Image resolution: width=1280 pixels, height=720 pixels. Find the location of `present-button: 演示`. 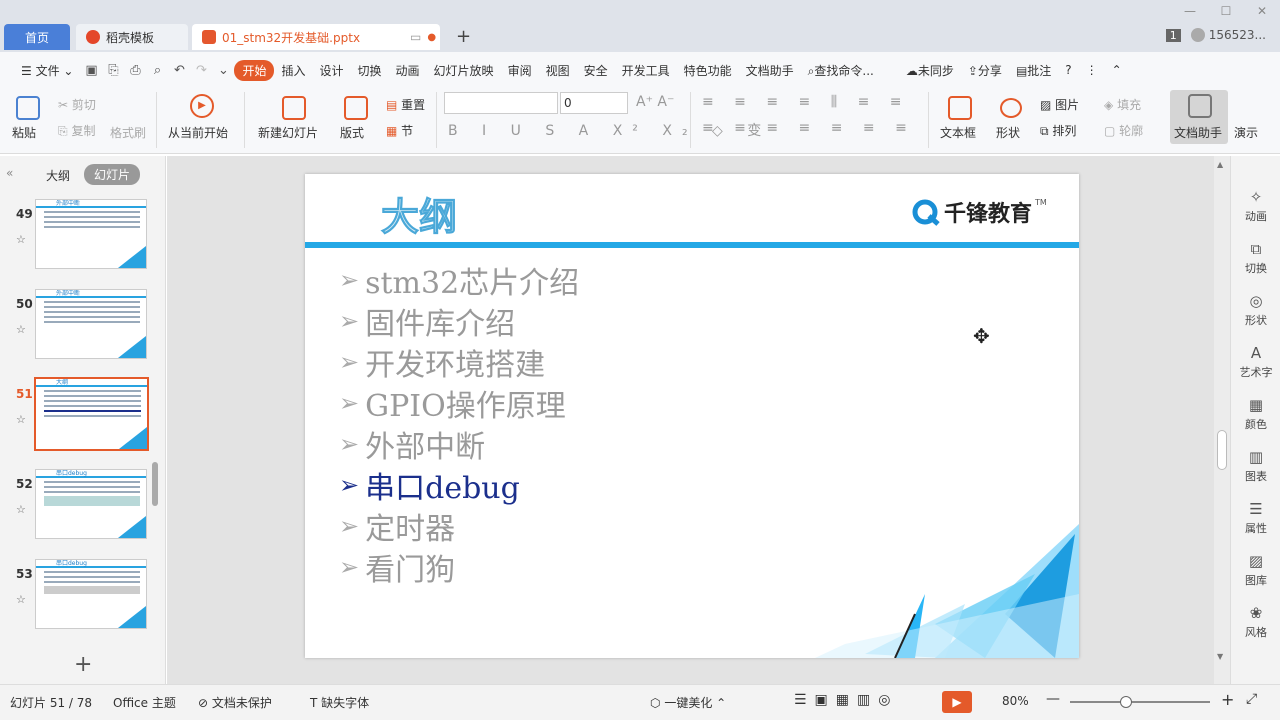

present-button: 演示 is located at coordinates (1246, 132).